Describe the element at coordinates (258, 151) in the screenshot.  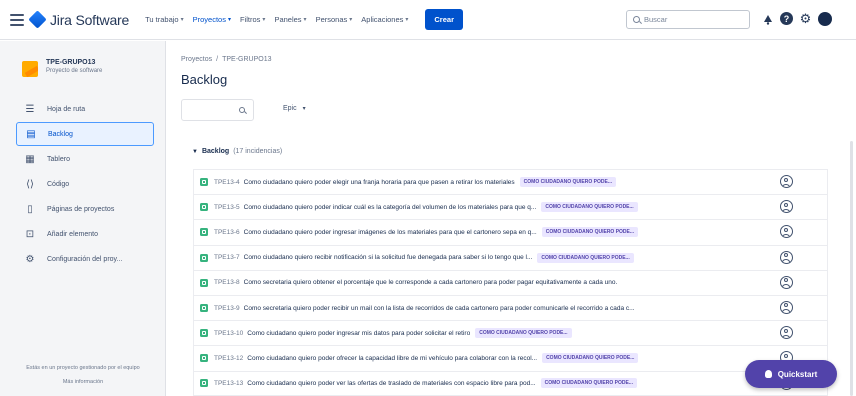
I see `issue-count: (17 incidencias)` at that location.